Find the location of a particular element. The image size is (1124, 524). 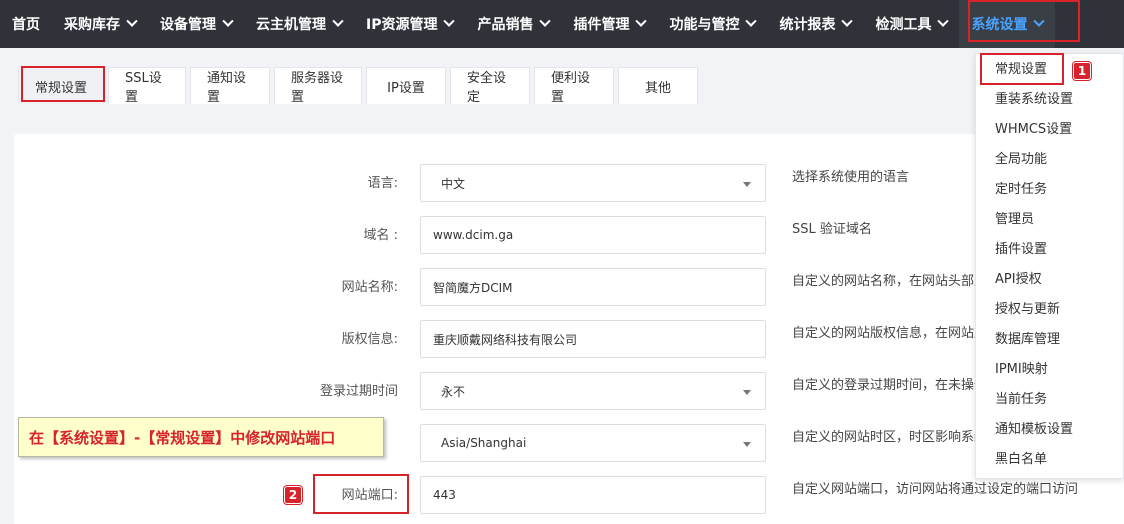

language-label: 语言: is located at coordinates (382, 183).